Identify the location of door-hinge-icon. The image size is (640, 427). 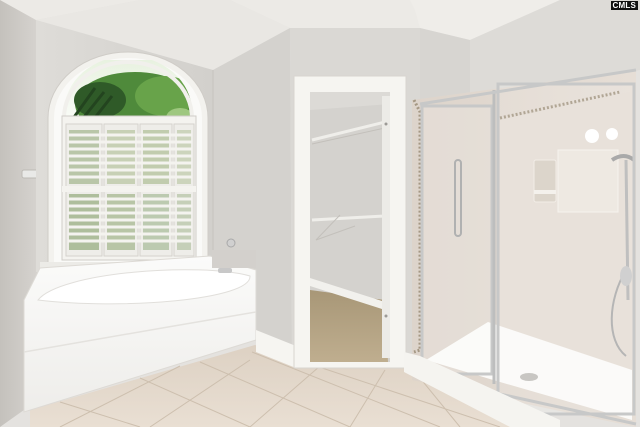
(386, 124).